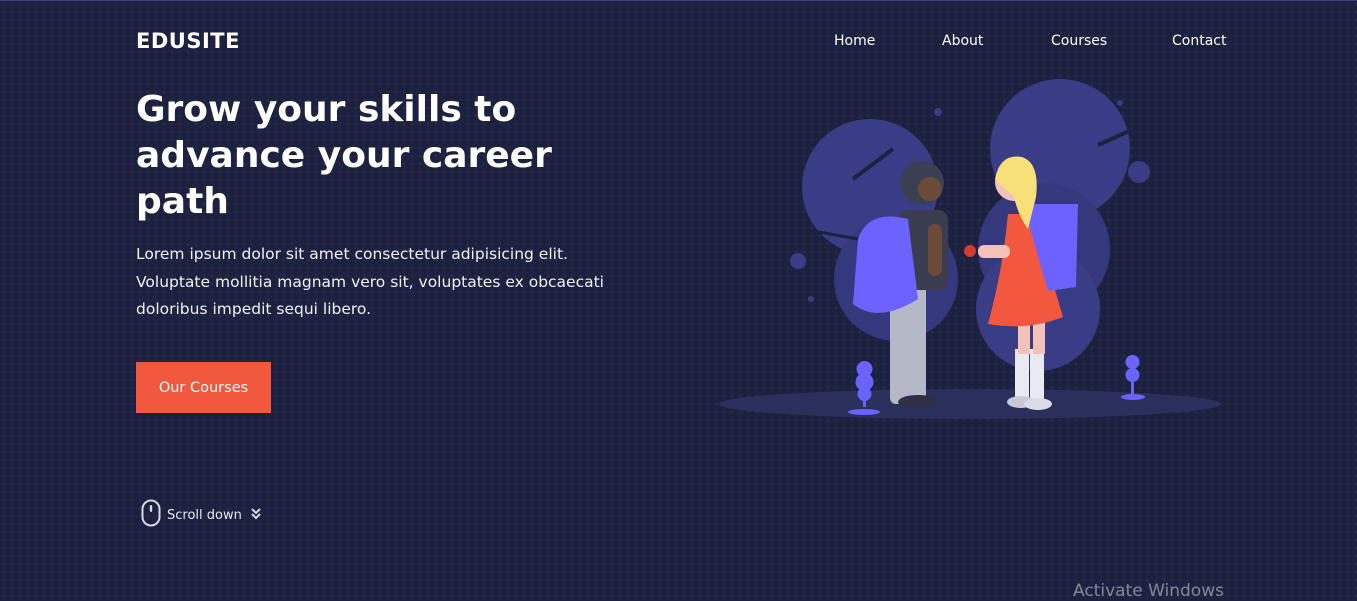 Image resolution: width=1357 pixels, height=601 pixels. I want to click on mouse-icon, so click(151, 515).